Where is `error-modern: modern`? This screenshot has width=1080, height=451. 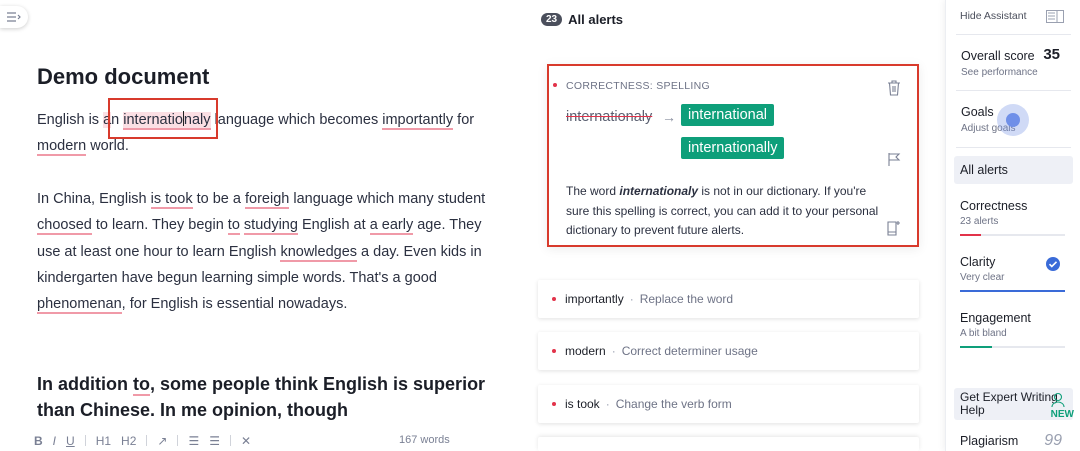
error-modern: modern is located at coordinates (62, 147).